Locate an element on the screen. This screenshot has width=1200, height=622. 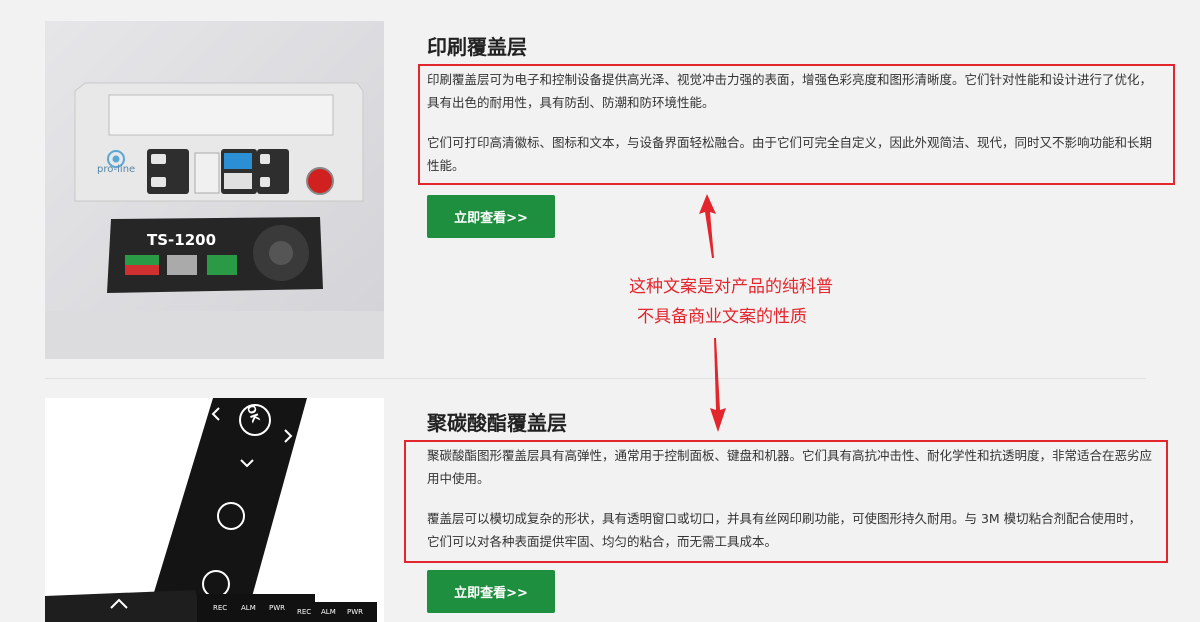
polycarbonate-overlay-illustration is located at coordinates (214, 510).